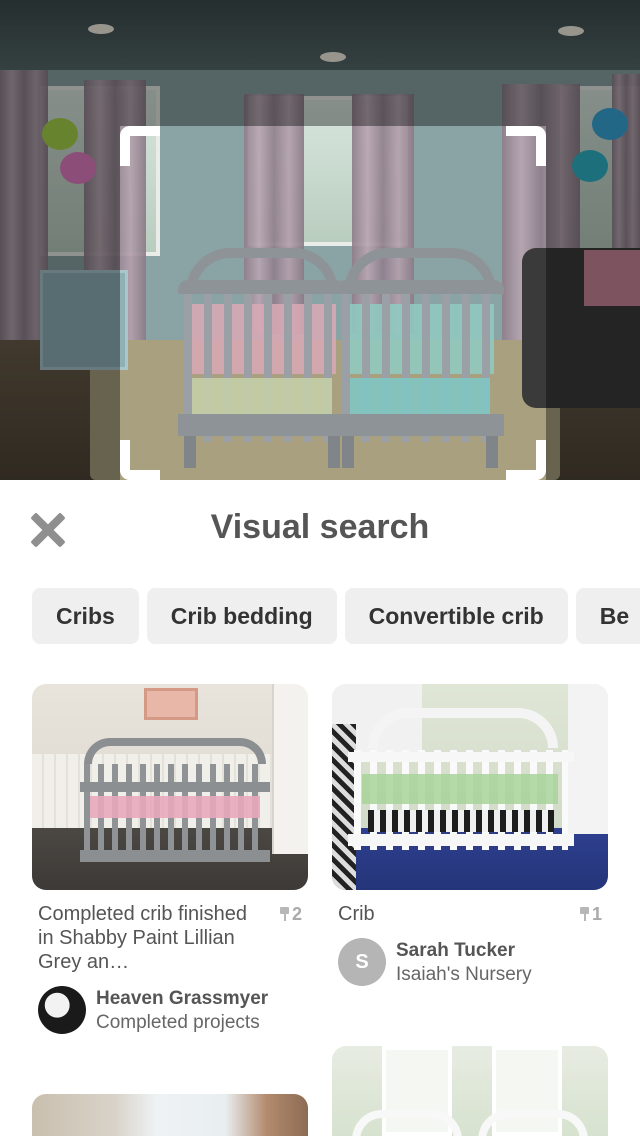 The height and width of the screenshot is (1136, 640). Describe the element at coordinates (290, 914) in the screenshot. I see `save-count: 2` at that location.